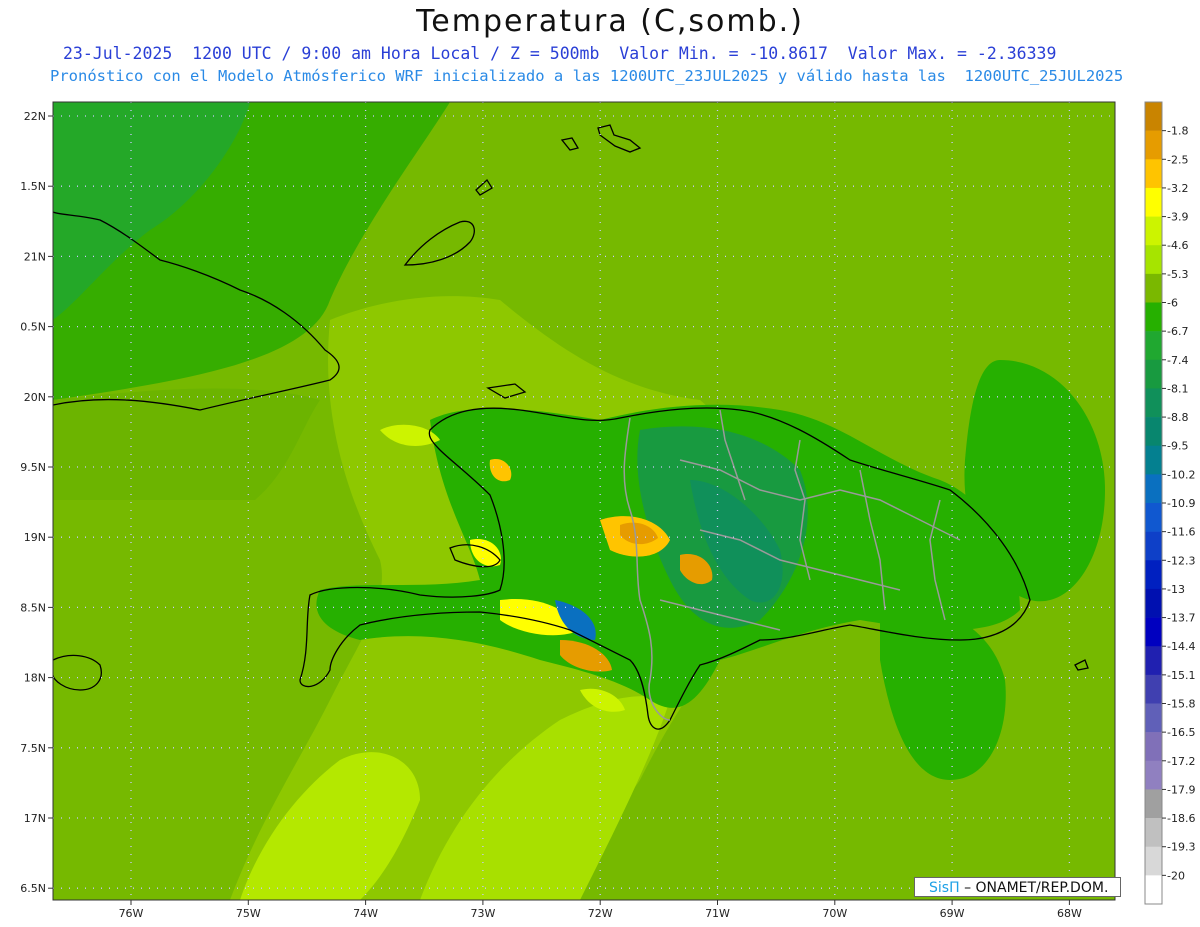 The image size is (1200, 927). I want to click on colorbar-label: -19.3, so click(1181, 847).